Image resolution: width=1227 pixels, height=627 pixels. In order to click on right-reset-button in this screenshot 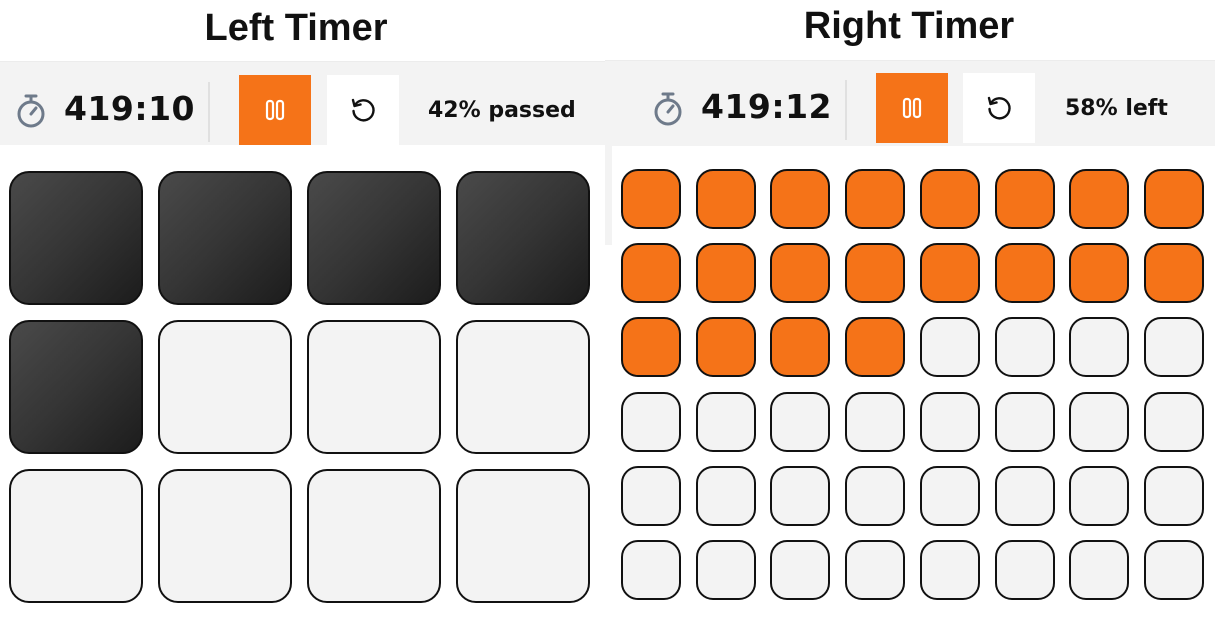, I will do `click(999, 108)`.